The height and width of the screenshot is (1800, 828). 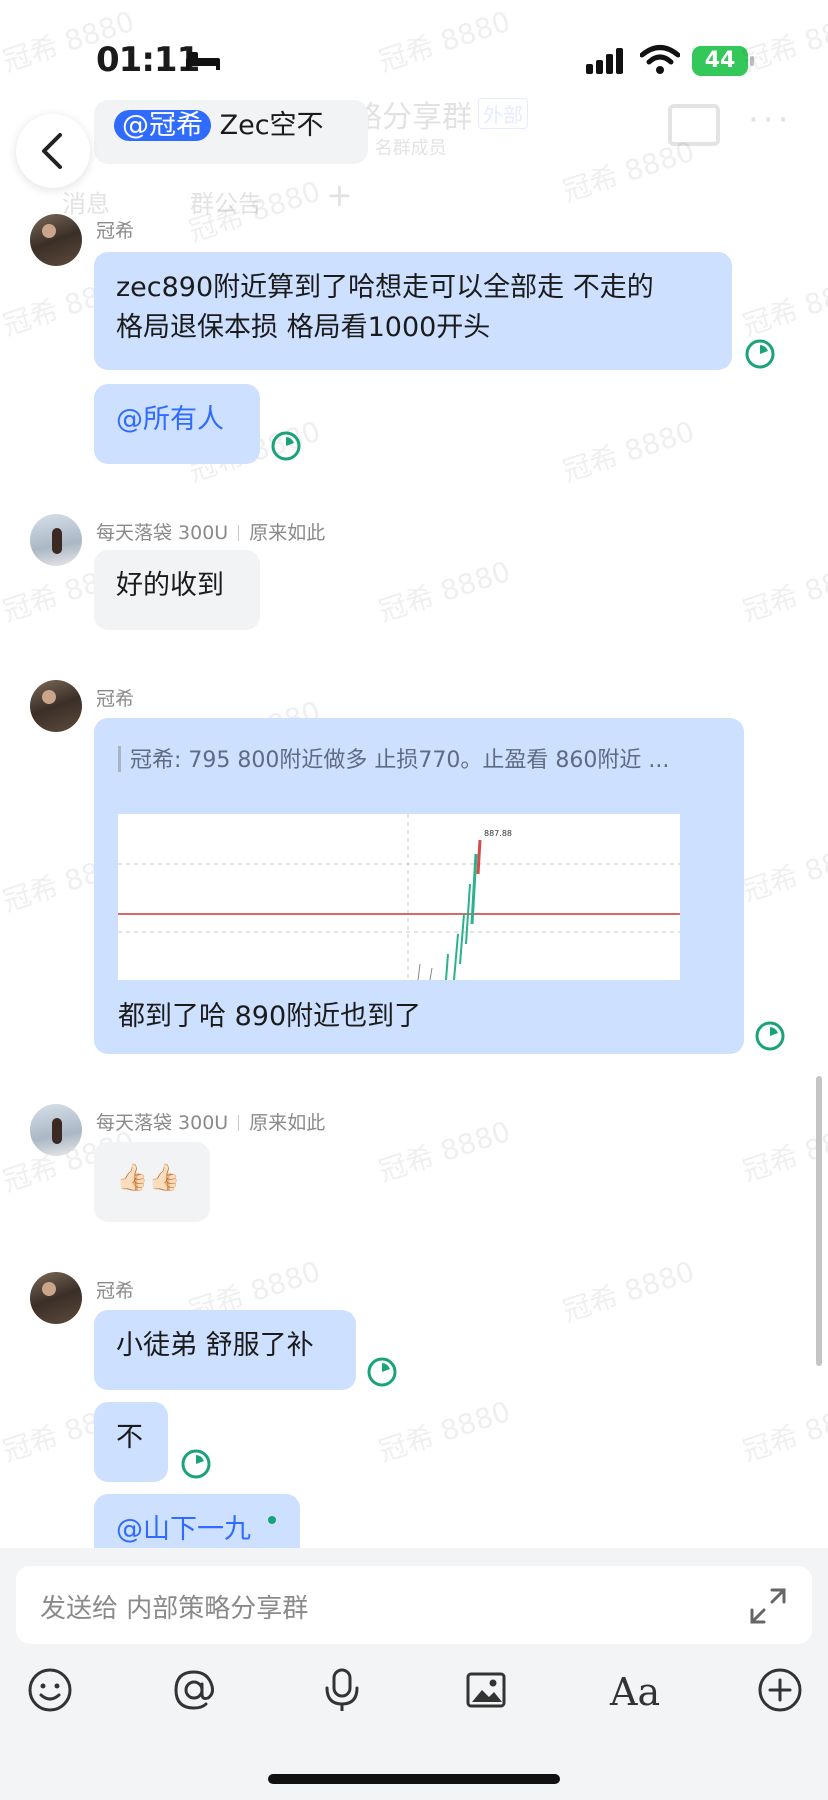 I want to click on message-bubble: zec890附近算到了哈想走可以全部走 不走的 格局退保本损 格局看1000开头, so click(x=413, y=311).